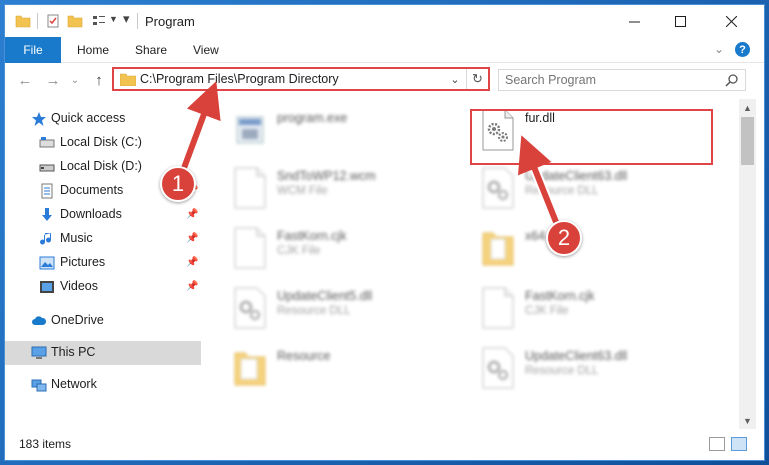 The height and width of the screenshot is (465, 769). What do you see at coordinates (747, 264) in the screenshot?
I see `vertical-scrollbar: ▲ ▼` at bounding box center [747, 264].